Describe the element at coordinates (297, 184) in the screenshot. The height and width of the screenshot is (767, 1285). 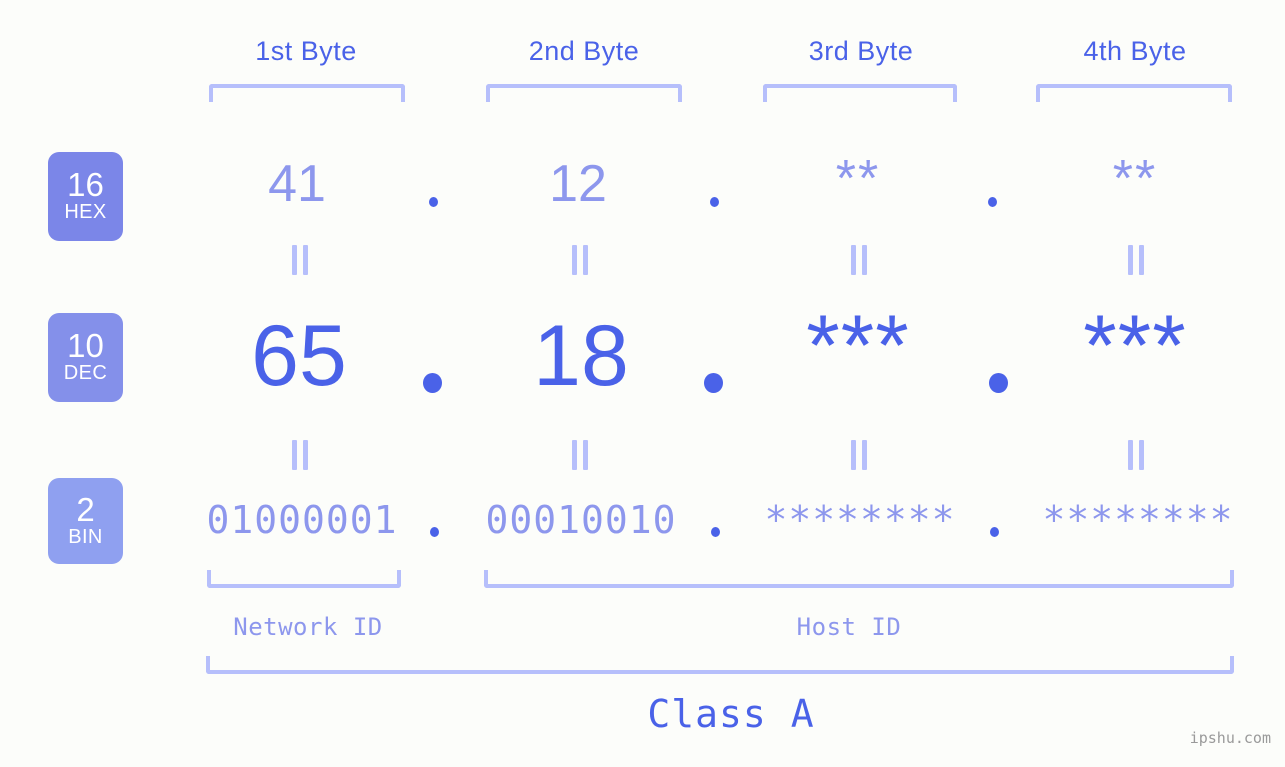
I see `hex-byte-1: 41` at that location.